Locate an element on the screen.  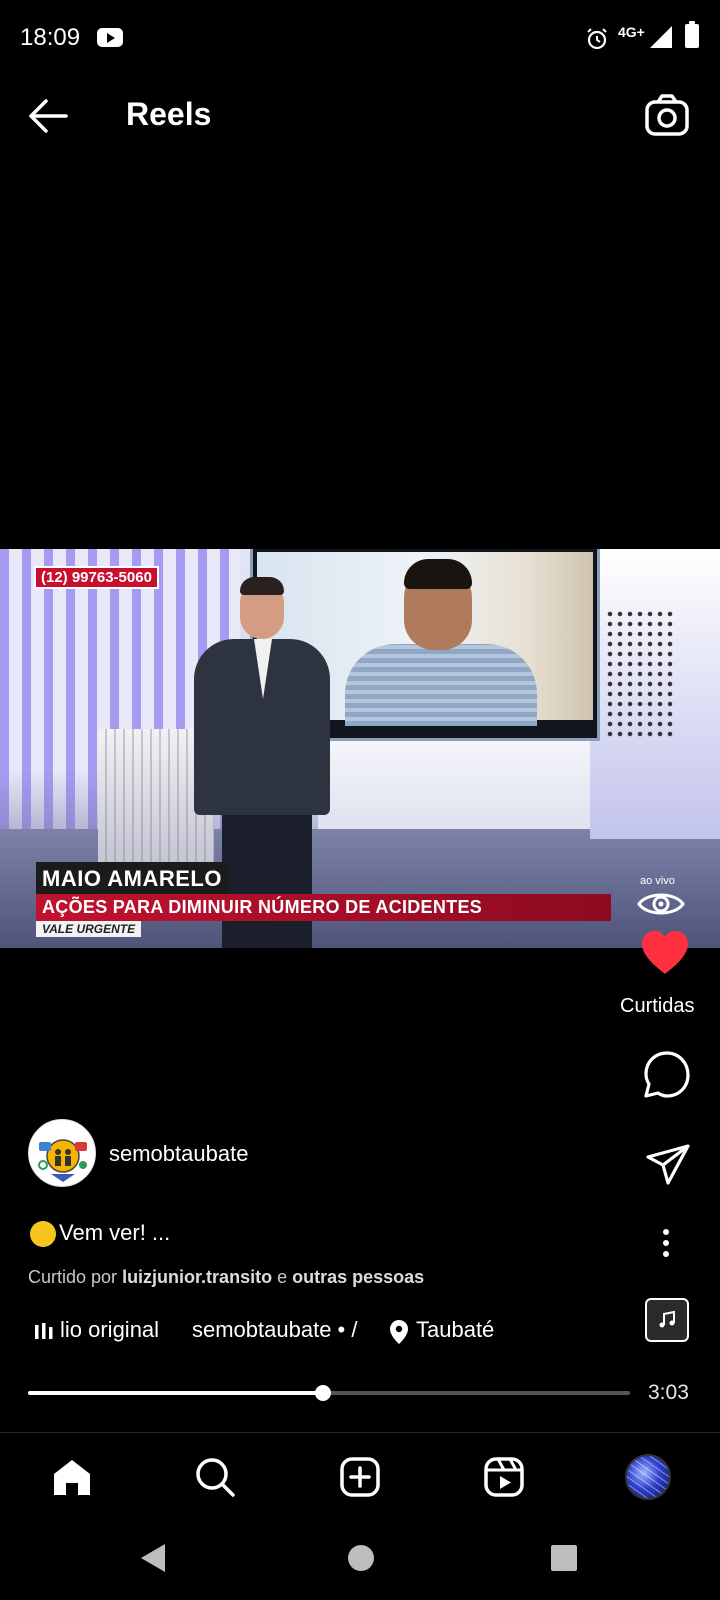
nav-profile is located at coordinates (648, 1477).